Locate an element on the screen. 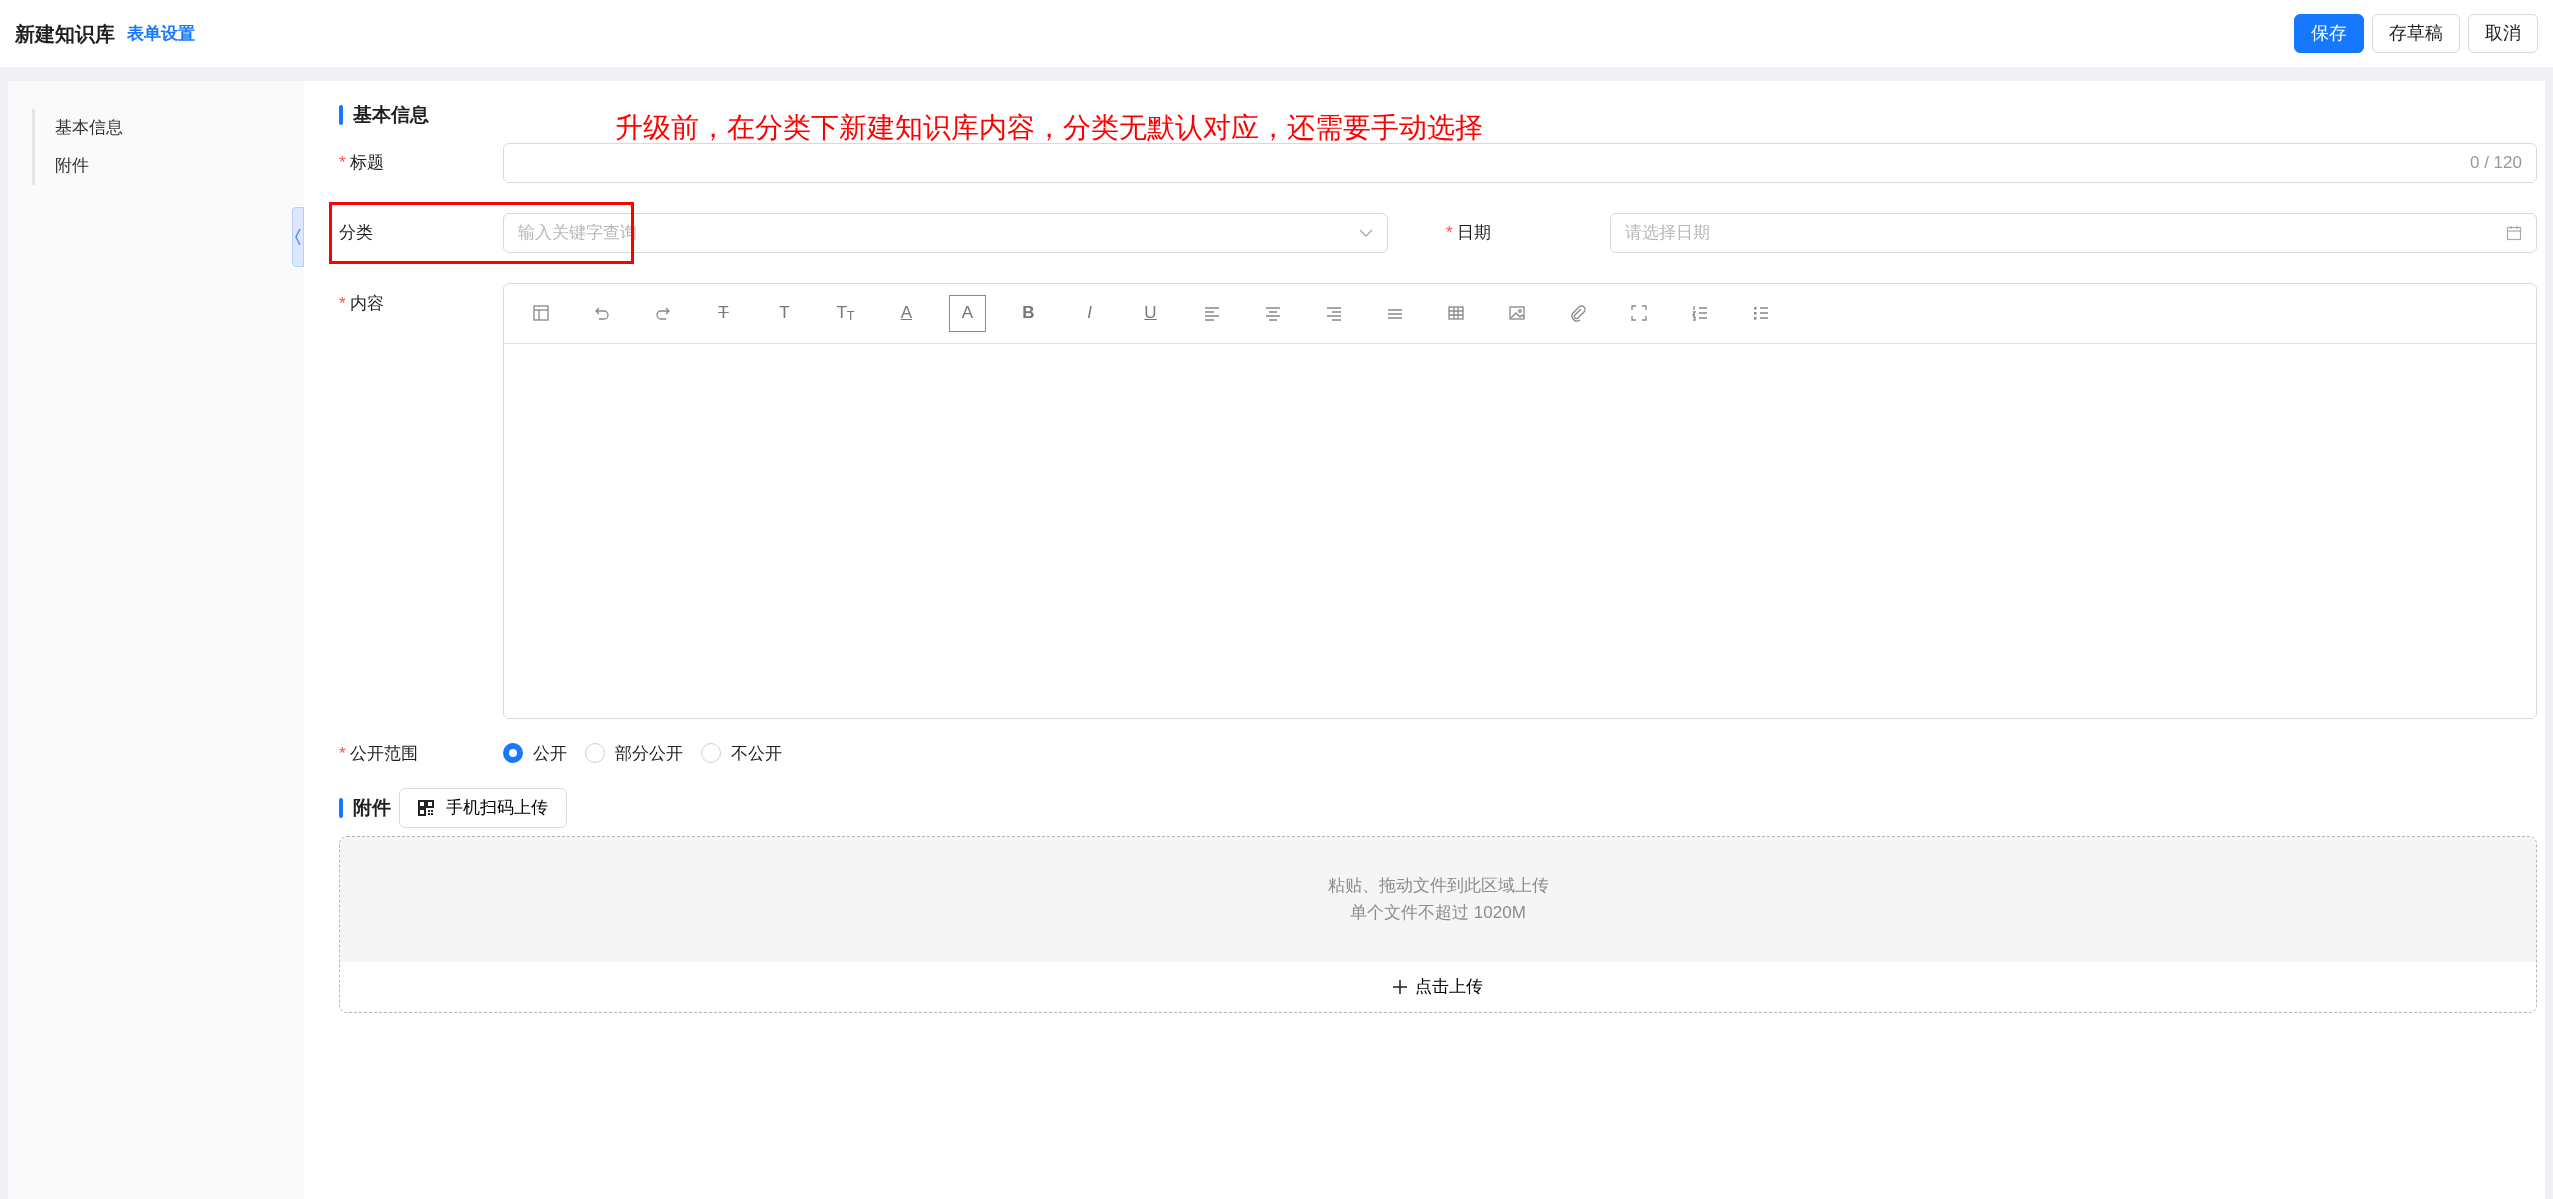  bold-button: B is located at coordinates (1028, 313).